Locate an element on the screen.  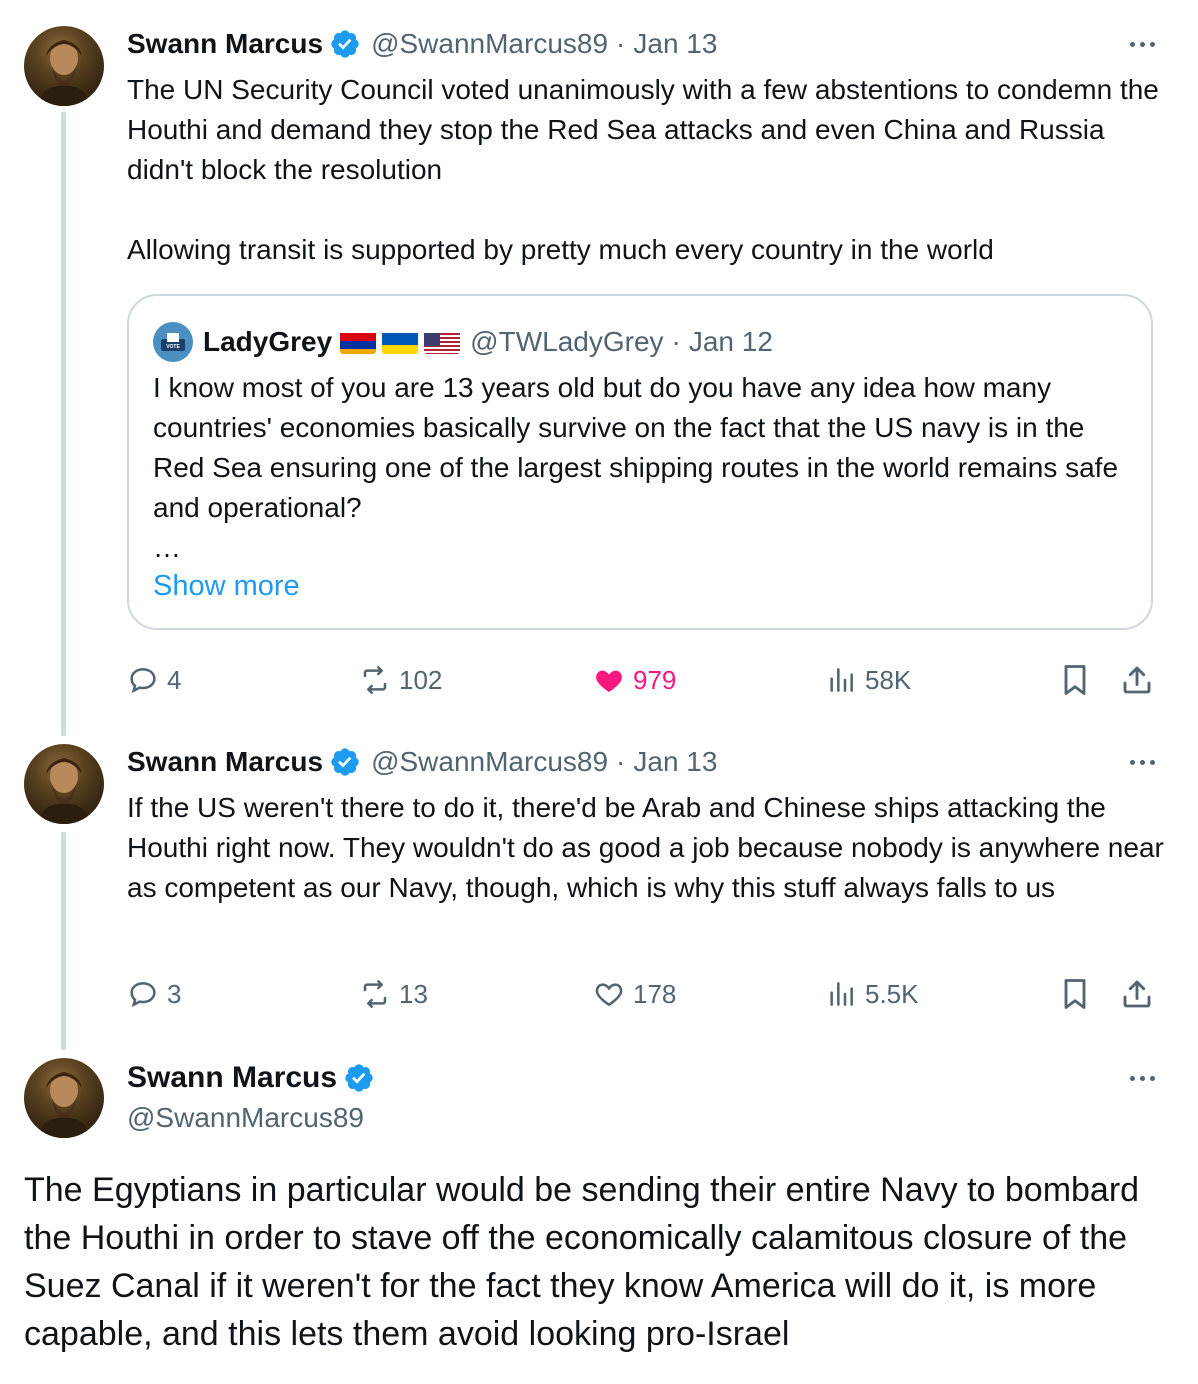
reply-button: 4 is located at coordinates (154, 680).